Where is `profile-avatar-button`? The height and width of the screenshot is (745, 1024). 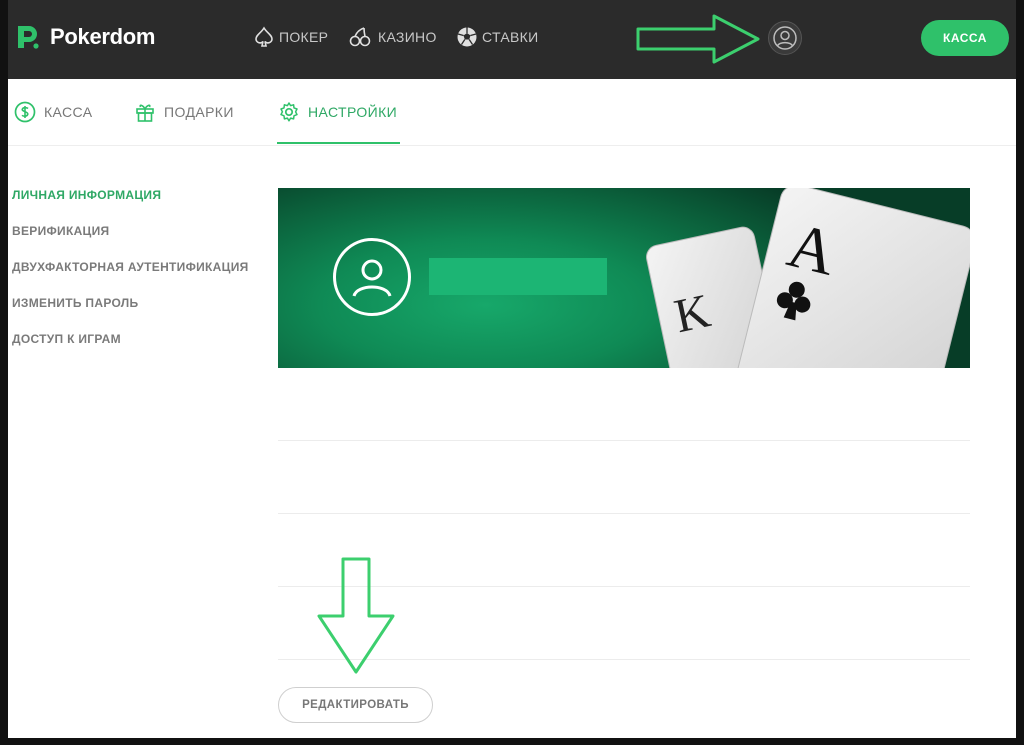 profile-avatar-button is located at coordinates (785, 38).